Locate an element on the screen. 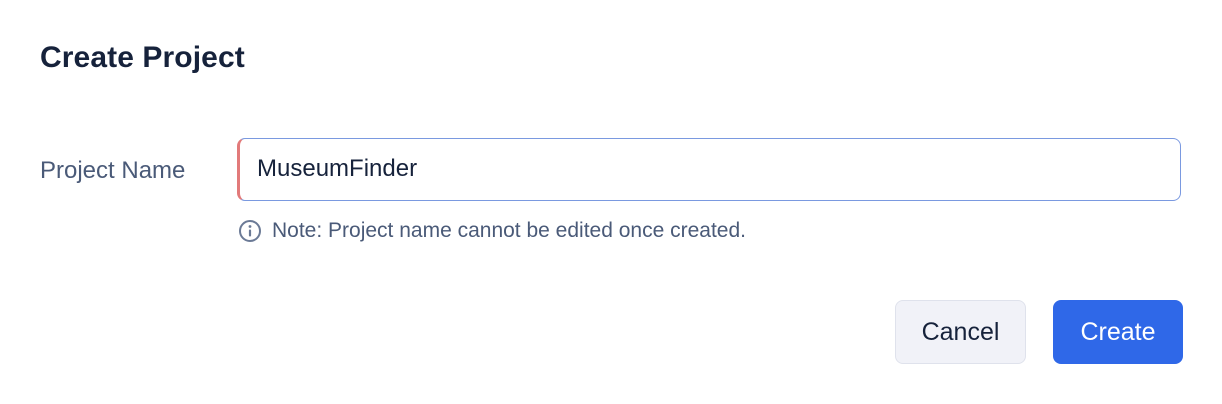 Image resolution: width=1222 pixels, height=404 pixels. project-name-input is located at coordinates (707, 169).